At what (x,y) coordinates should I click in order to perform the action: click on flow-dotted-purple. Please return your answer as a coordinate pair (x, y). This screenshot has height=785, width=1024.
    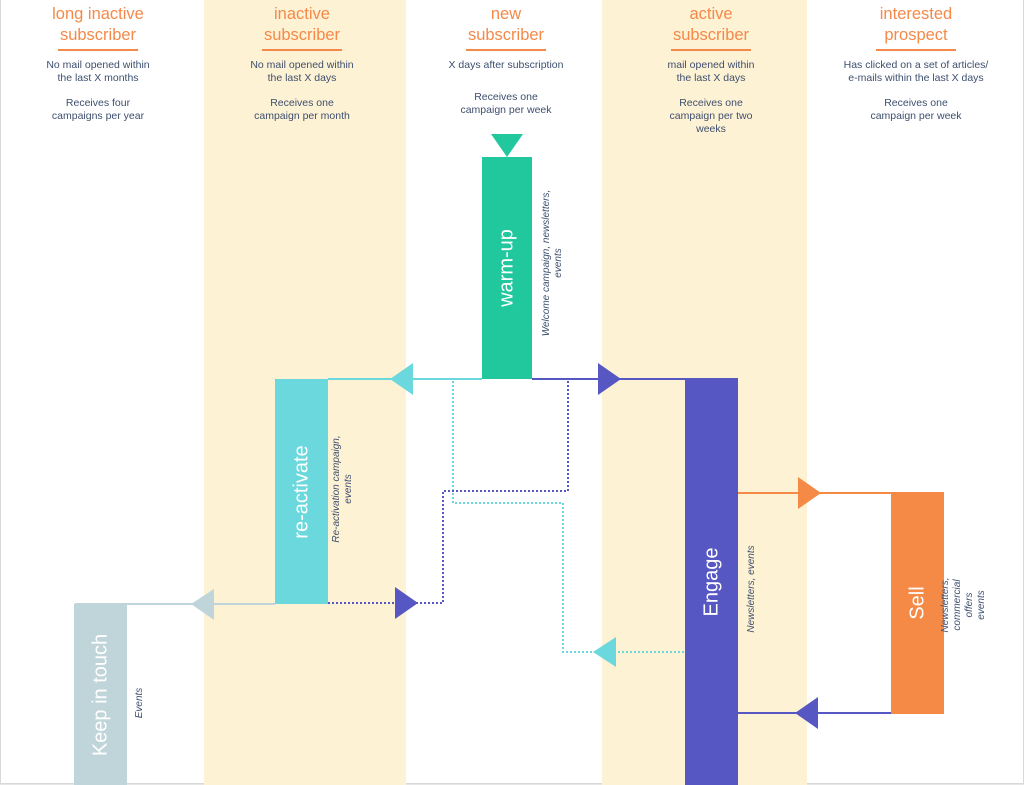
    Looking at the image, I should click on (448, 492).